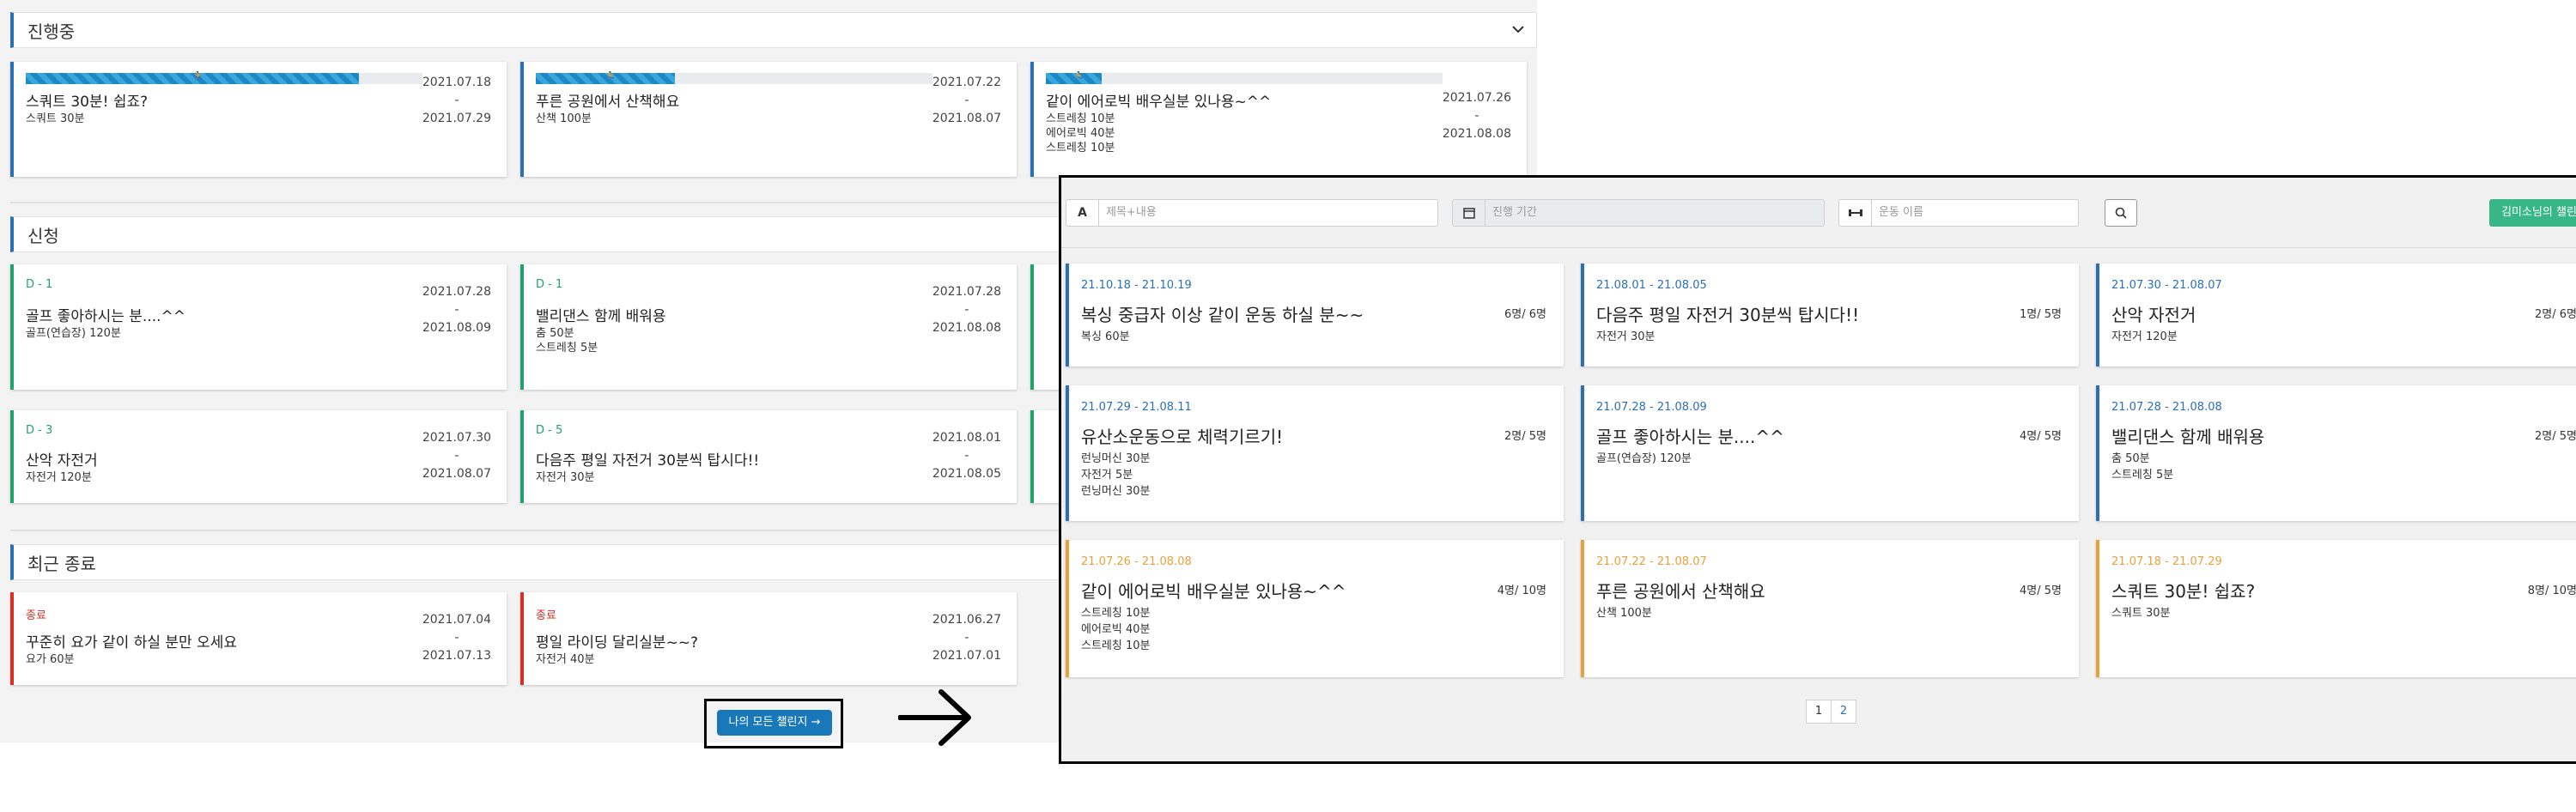 The image size is (2576, 812). I want to click on period-field: 진행 기간, so click(1638, 213).